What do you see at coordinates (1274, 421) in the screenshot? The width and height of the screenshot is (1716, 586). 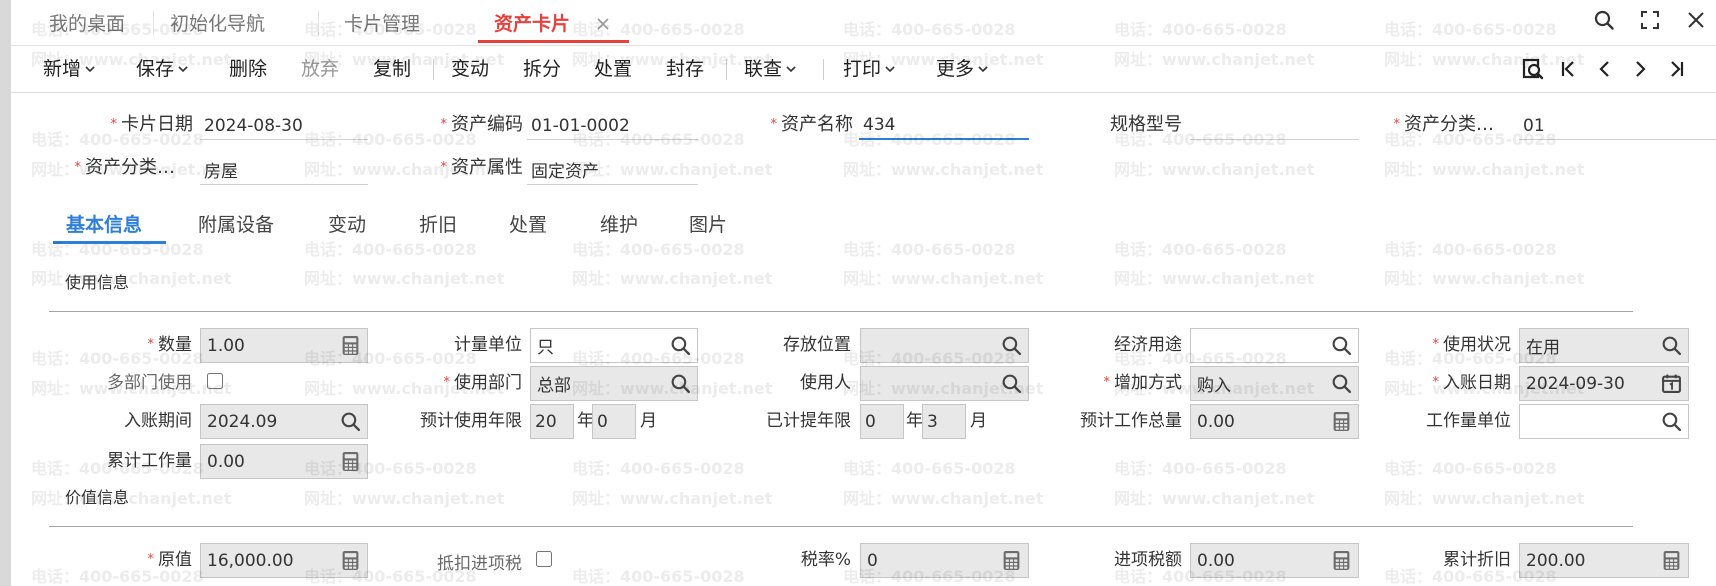 I see `expected-workload-field` at bounding box center [1274, 421].